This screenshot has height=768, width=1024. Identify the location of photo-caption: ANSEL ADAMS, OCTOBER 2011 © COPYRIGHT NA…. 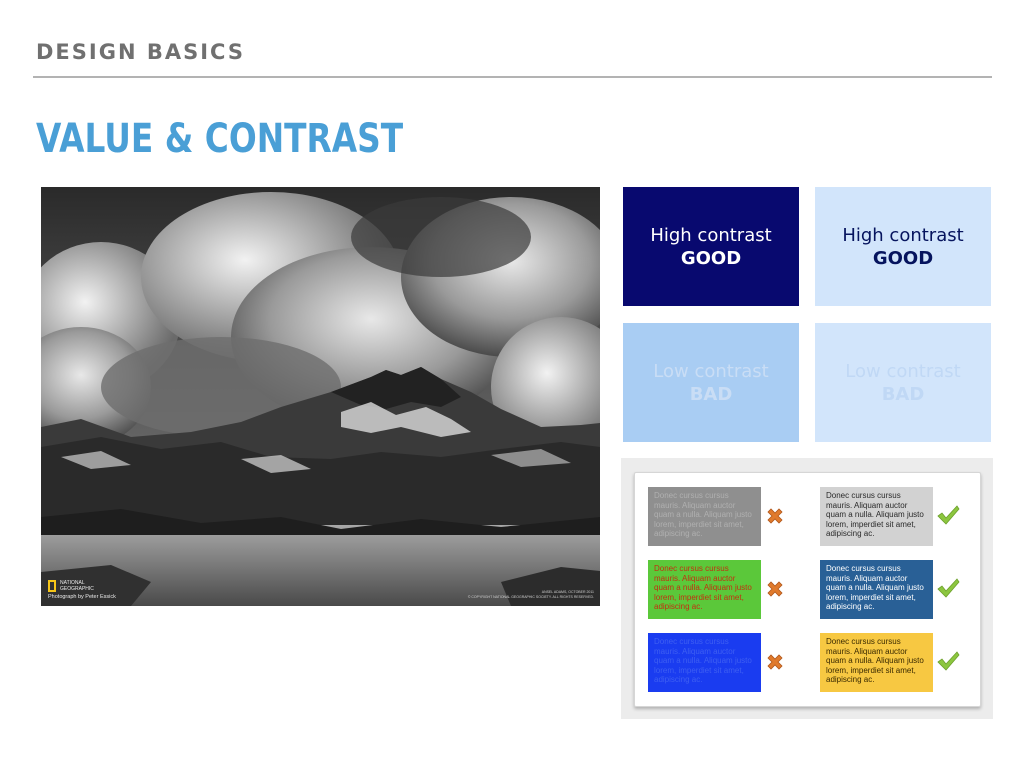
(531, 595).